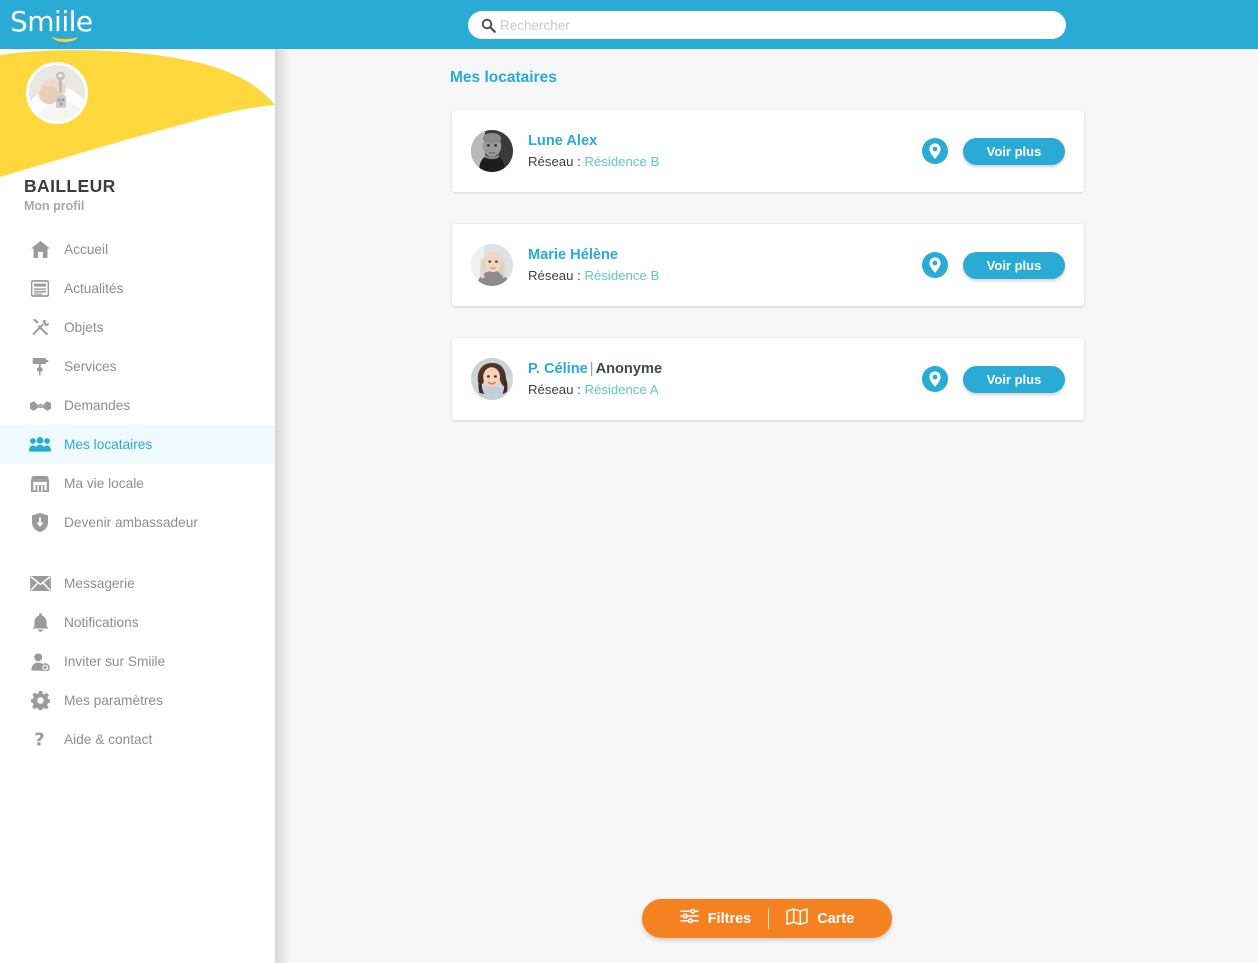  What do you see at coordinates (131, 522) in the screenshot?
I see `sidebar-item-label: Devenir ambassadeur` at bounding box center [131, 522].